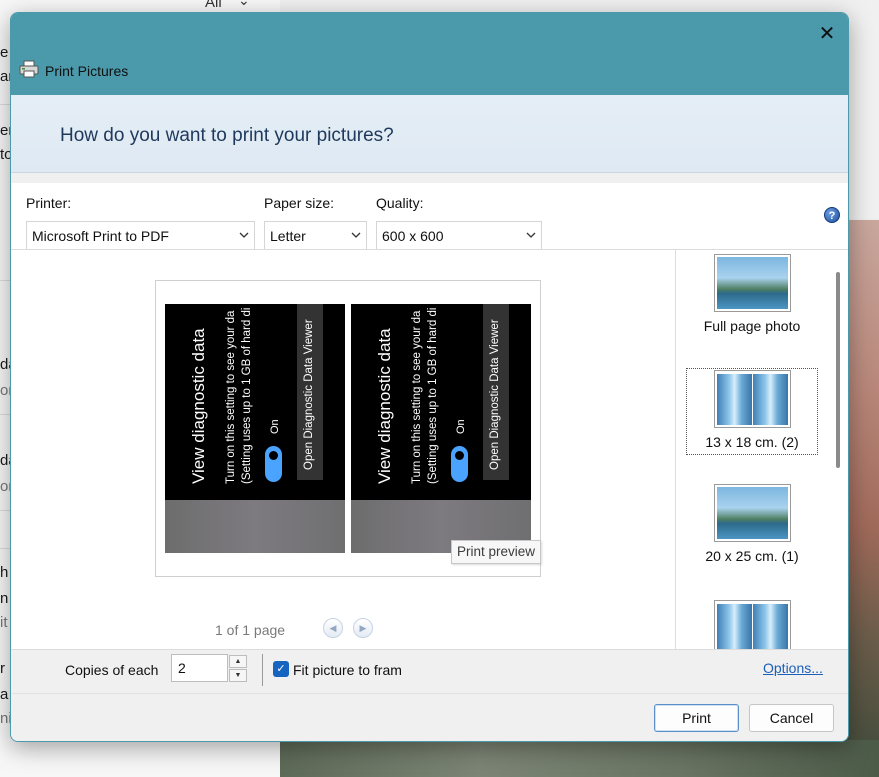  Describe the element at coordinates (413, 236) in the screenshot. I see `quality-value: 600 x 600` at that location.